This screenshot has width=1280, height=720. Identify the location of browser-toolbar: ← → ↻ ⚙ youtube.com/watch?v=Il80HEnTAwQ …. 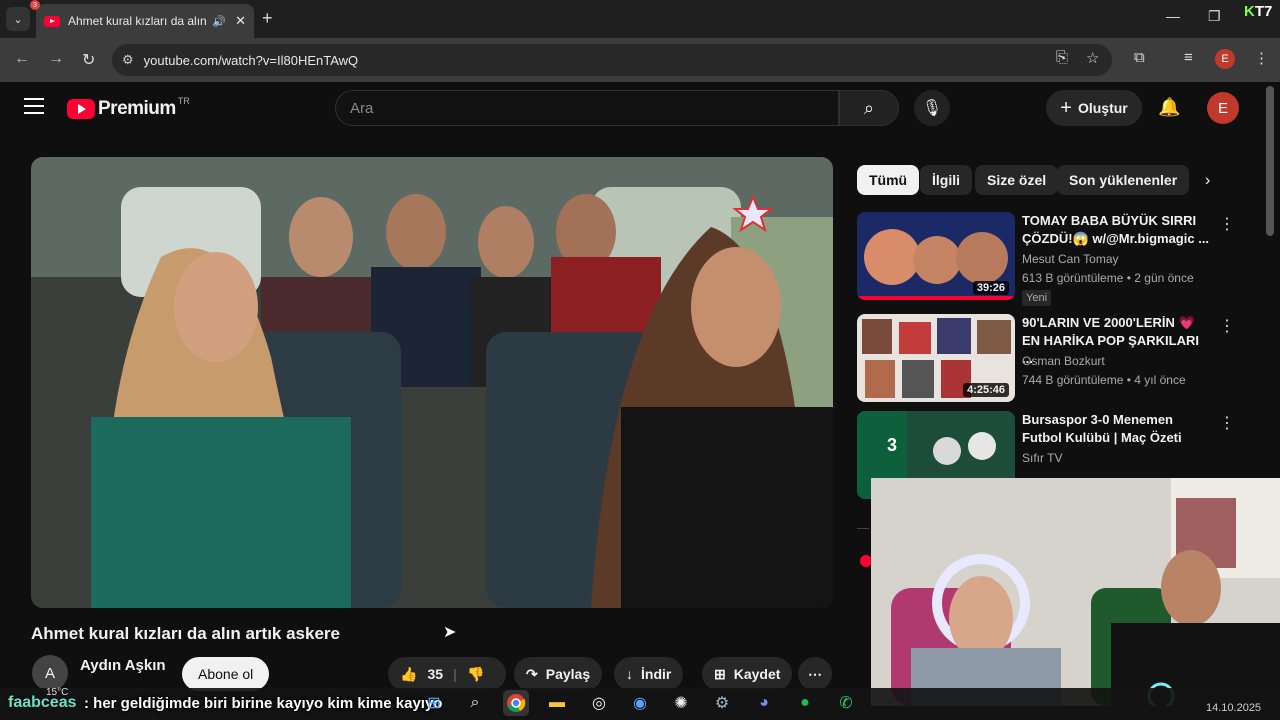
(640, 60).